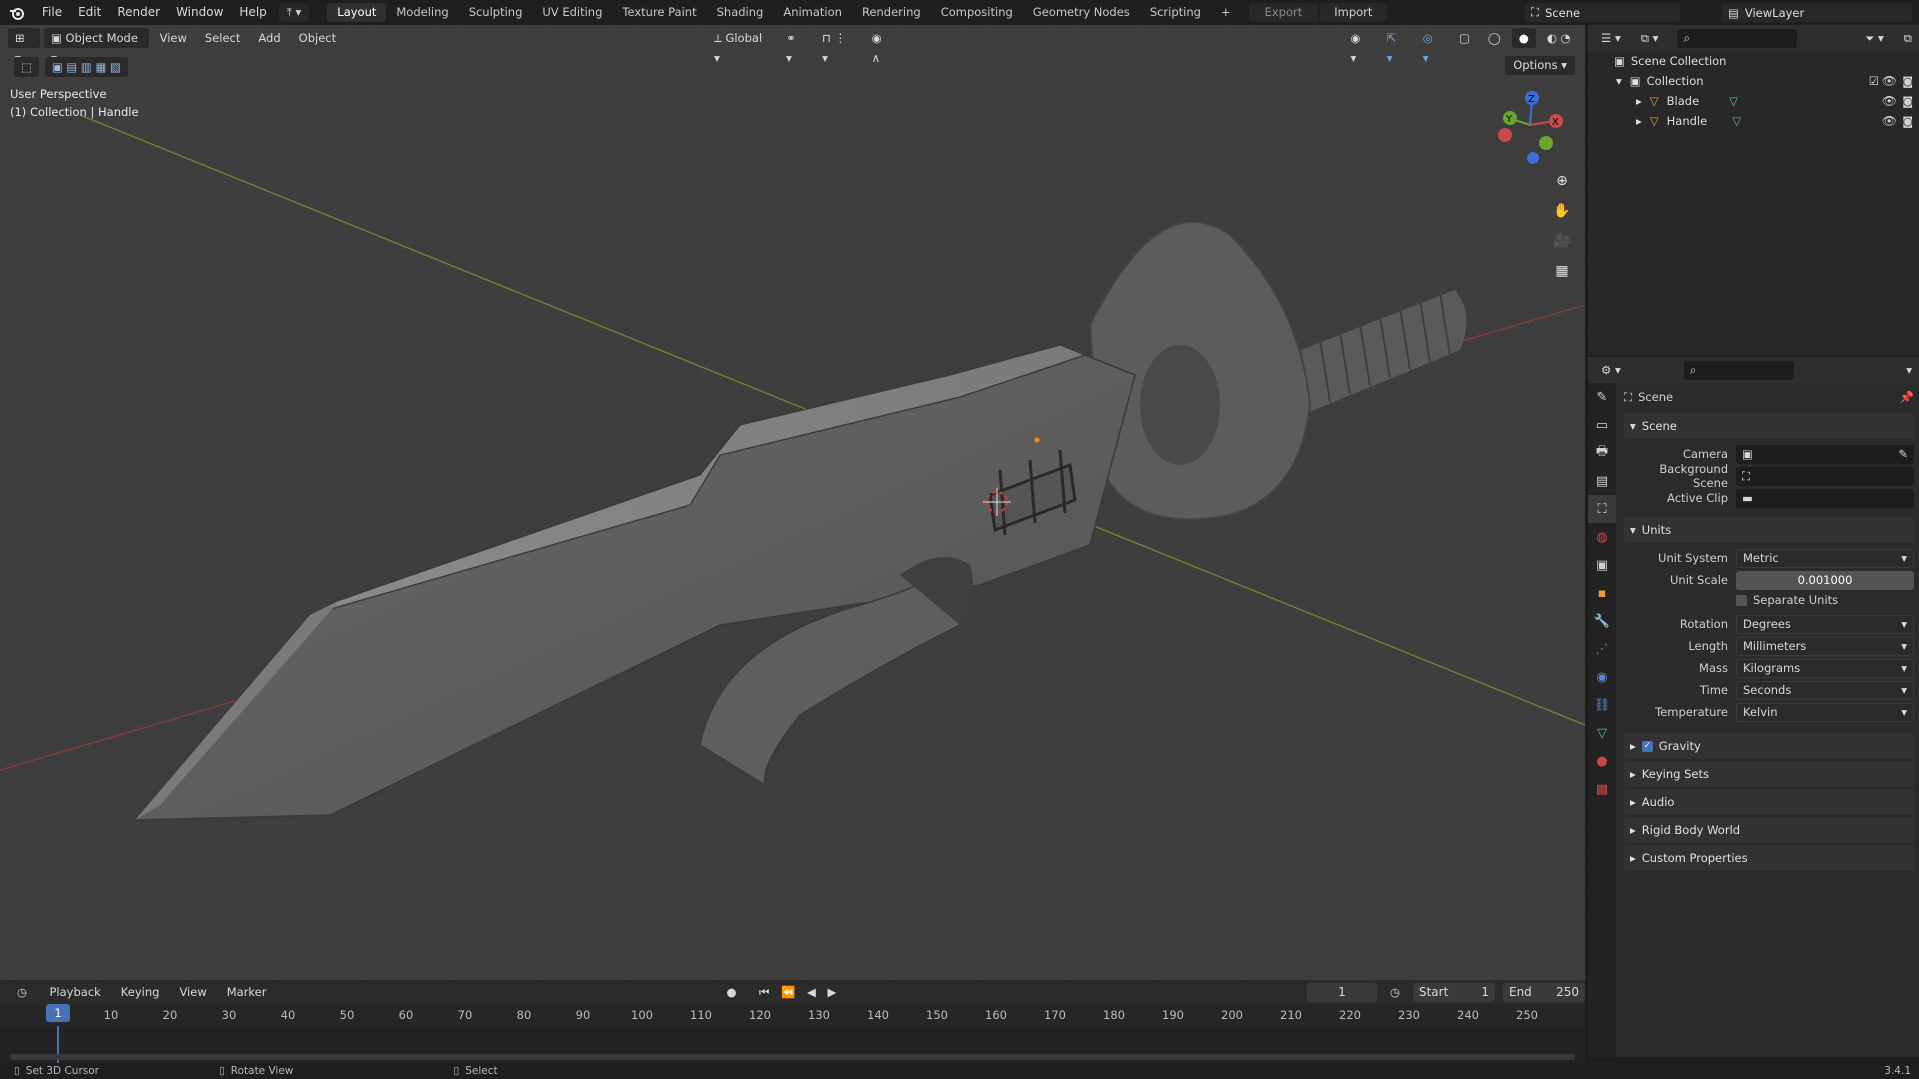 This screenshot has width=1919, height=1079. I want to click on timeline-body, so click(792, 1044).